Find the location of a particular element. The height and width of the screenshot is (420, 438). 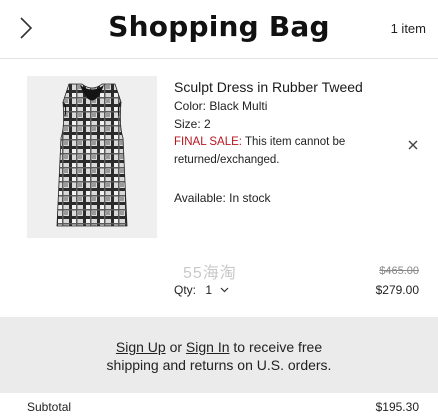

sign-in-link: Sign In is located at coordinates (208, 347).